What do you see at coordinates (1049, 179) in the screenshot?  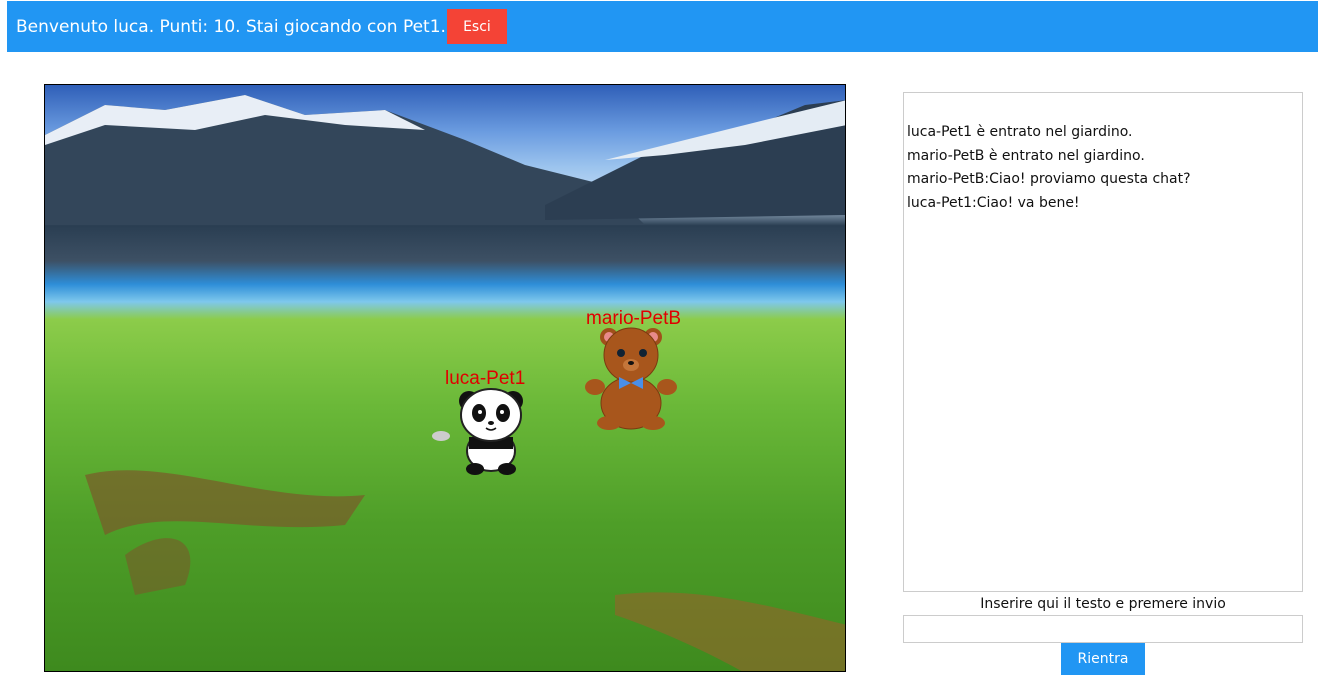 I see `chat-message: mario-PetB:Ciao! proviamo questa chat?` at bounding box center [1049, 179].